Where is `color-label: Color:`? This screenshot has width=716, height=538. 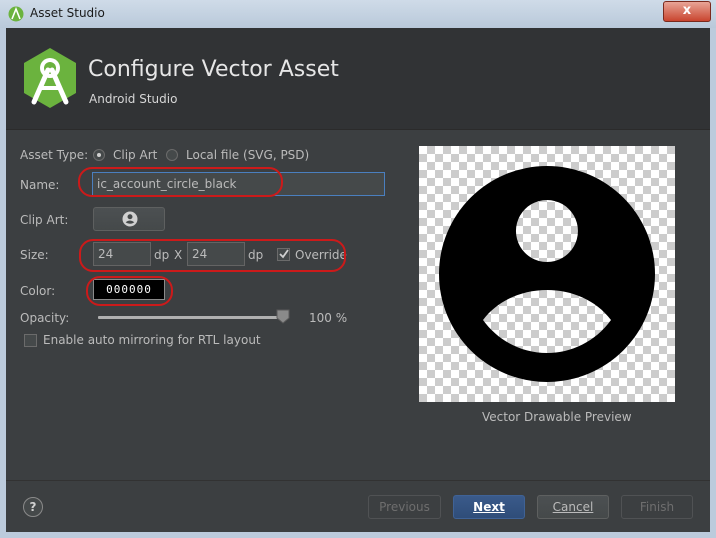
color-label: Color: is located at coordinates (38, 291).